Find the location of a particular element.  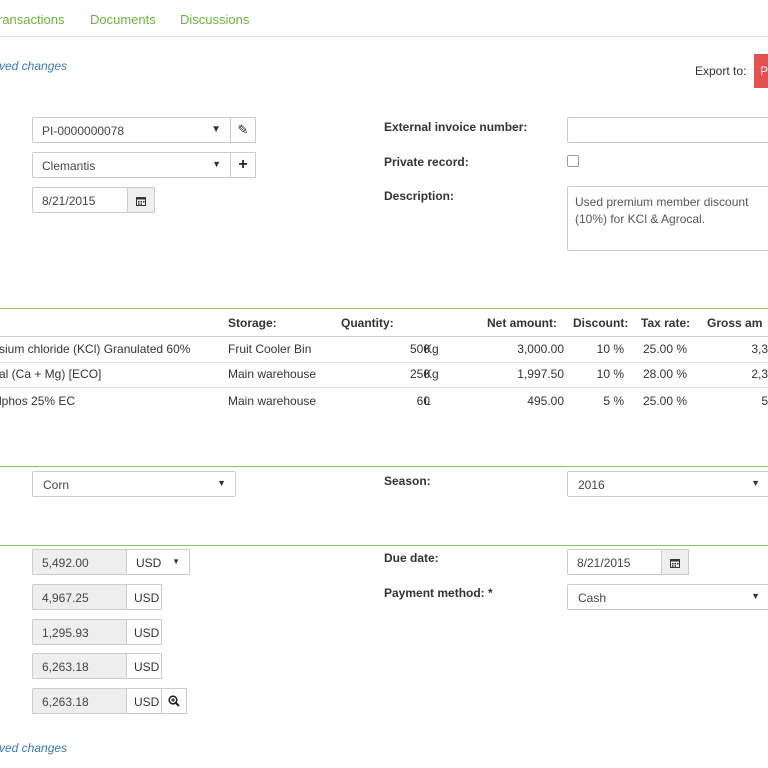

total-amount-field: 5,492.00 is located at coordinates (79, 562).